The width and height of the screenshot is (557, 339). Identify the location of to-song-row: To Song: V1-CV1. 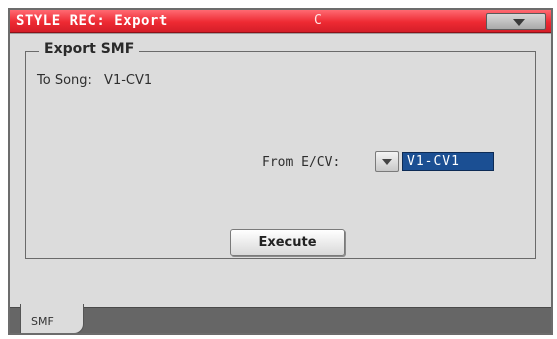
(94, 80).